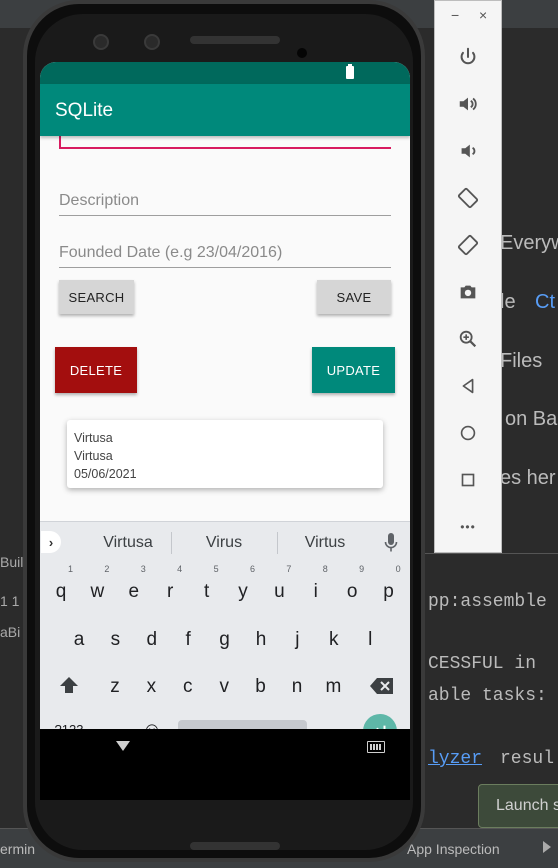 This screenshot has height=868, width=558. What do you see at coordinates (188, 687) in the screenshot?
I see `key-c: c` at bounding box center [188, 687].